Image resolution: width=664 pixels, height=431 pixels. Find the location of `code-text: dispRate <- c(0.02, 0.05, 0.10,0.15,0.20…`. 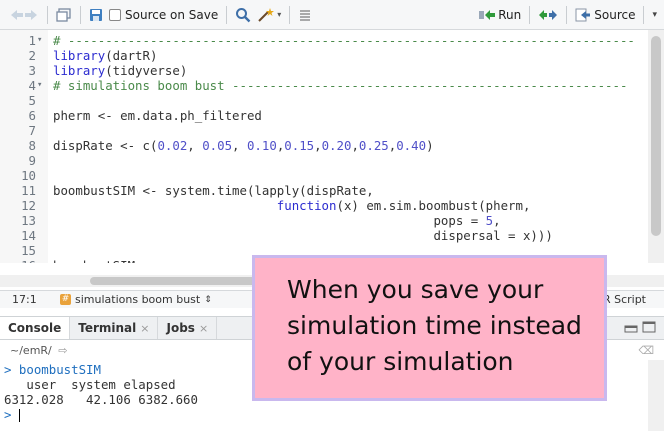

code-text: dispRate <- c(0.02, 0.05, 0.10,0.15,0.20… is located at coordinates (243, 145).